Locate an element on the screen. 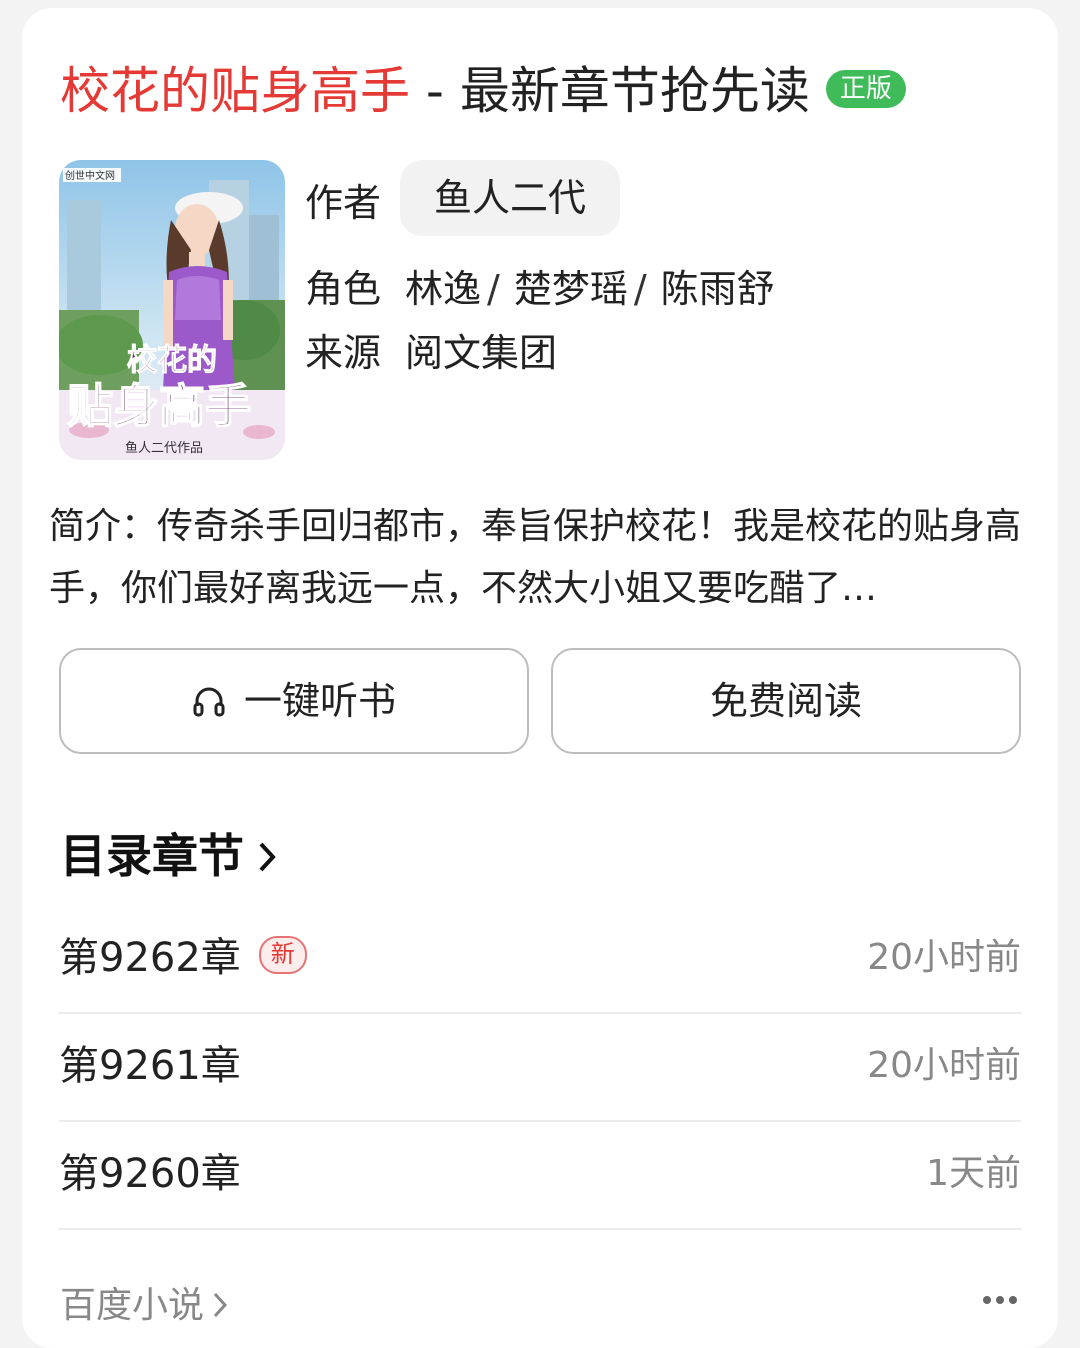 The height and width of the screenshot is (1348, 1080). chapter-title: 第9260章 is located at coordinates (150, 1174).